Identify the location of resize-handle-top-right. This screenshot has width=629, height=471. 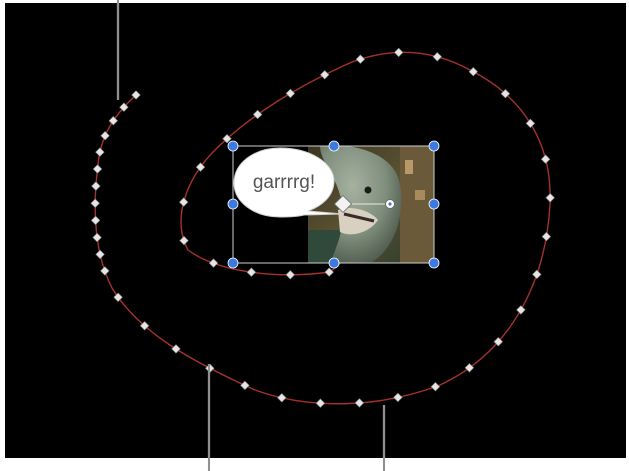
(434, 146).